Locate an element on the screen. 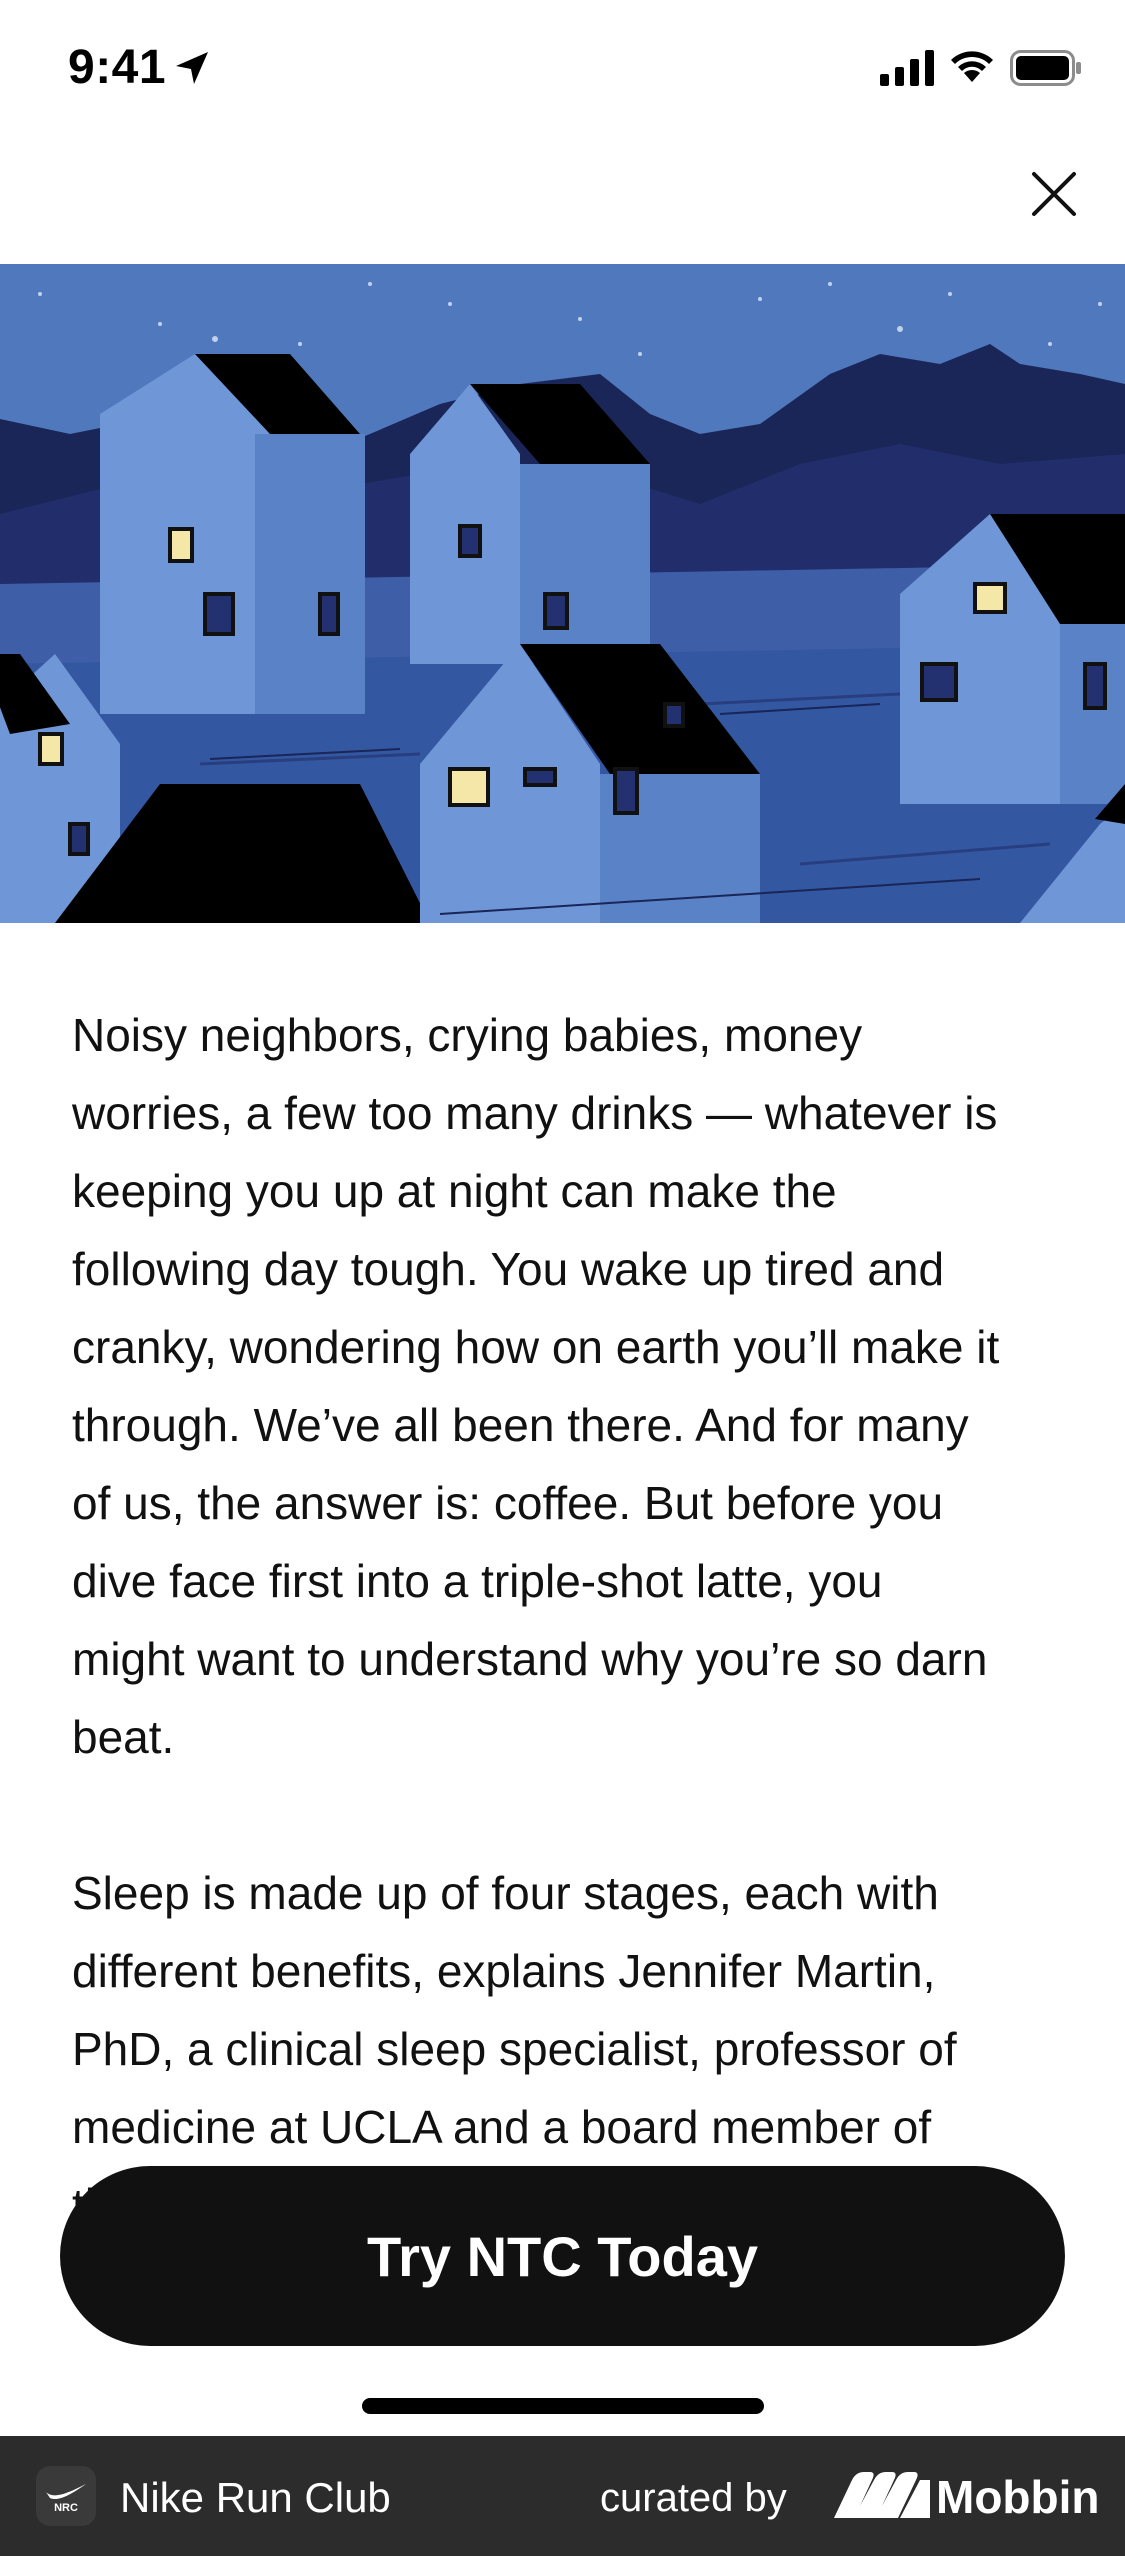 This screenshot has width=1125, height=2556. mobbin-logo-icon is located at coordinates (882, 2495).